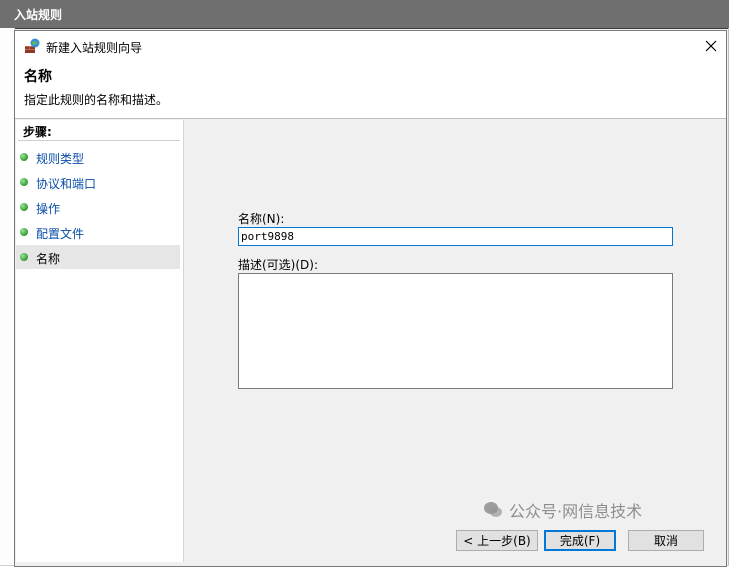  What do you see at coordinates (48, 208) in the screenshot?
I see `step-label: 操作` at bounding box center [48, 208].